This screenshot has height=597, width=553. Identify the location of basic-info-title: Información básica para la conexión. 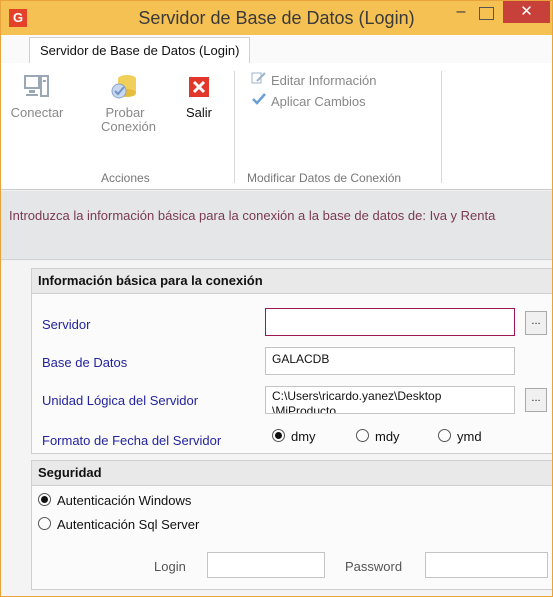
(292, 281).